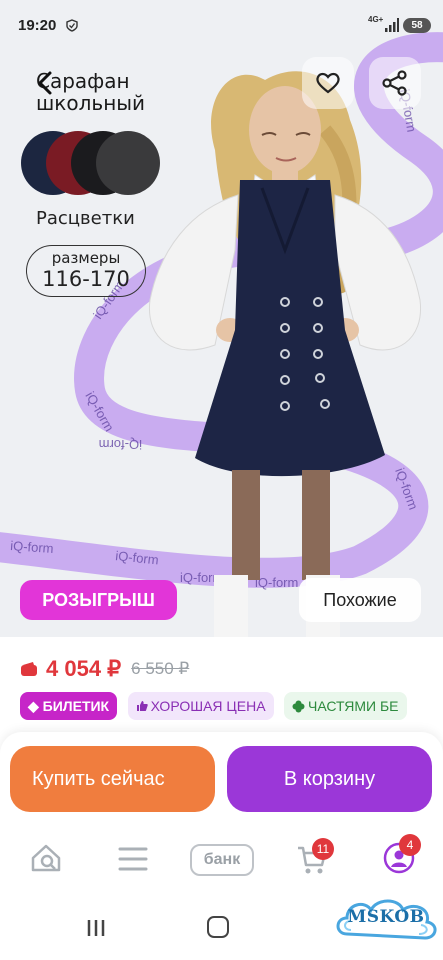 This screenshot has height=960, width=443. I want to click on badge-installments-label: ЧАСТЯМИ БЕ, so click(353, 706).